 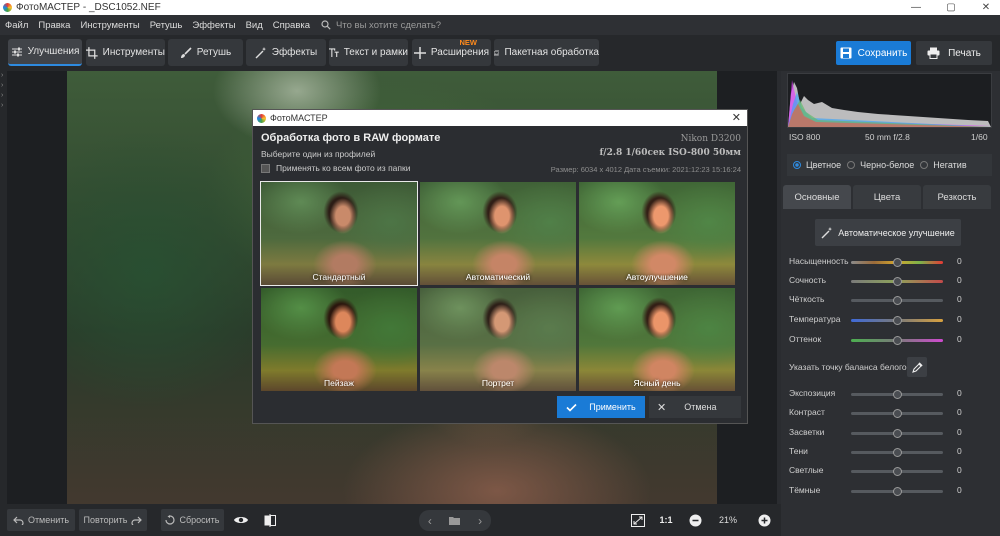 I want to click on profile-standard: Стандартный, so click(x=339, y=233).